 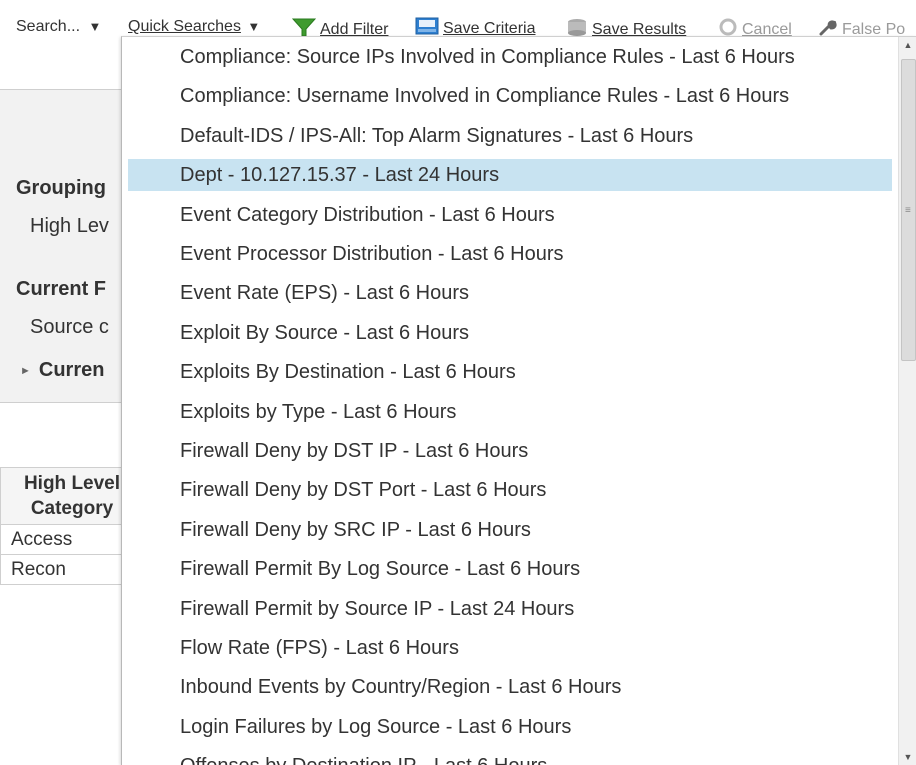 What do you see at coordinates (69, 226) in the screenshot?
I see `grouping-value: High Lev` at bounding box center [69, 226].